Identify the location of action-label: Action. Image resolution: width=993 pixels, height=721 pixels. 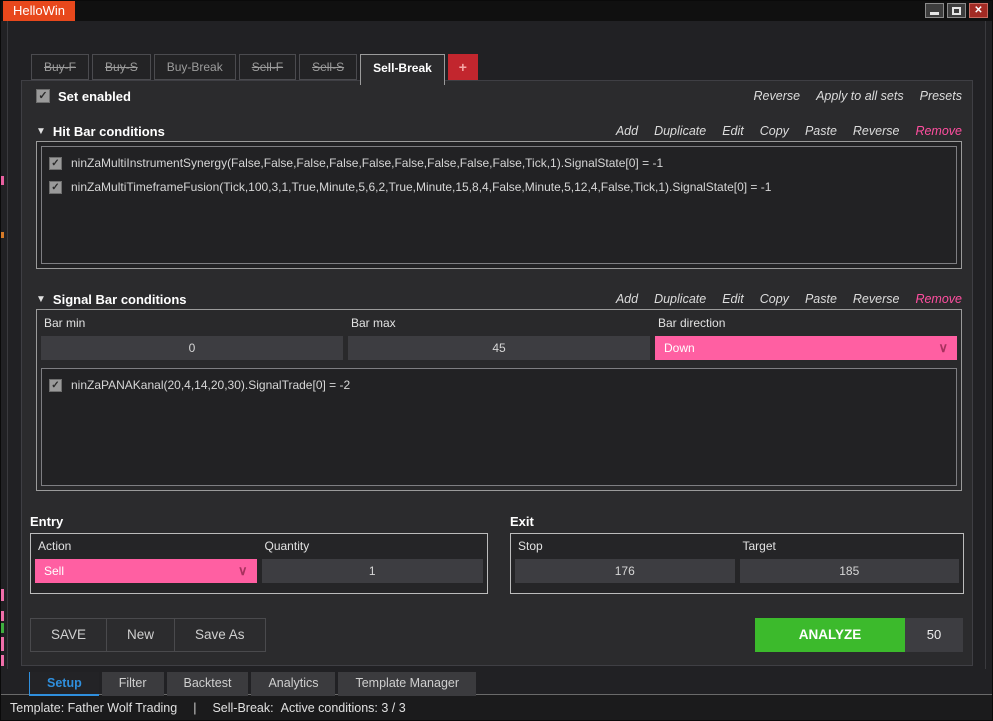
(55, 546).